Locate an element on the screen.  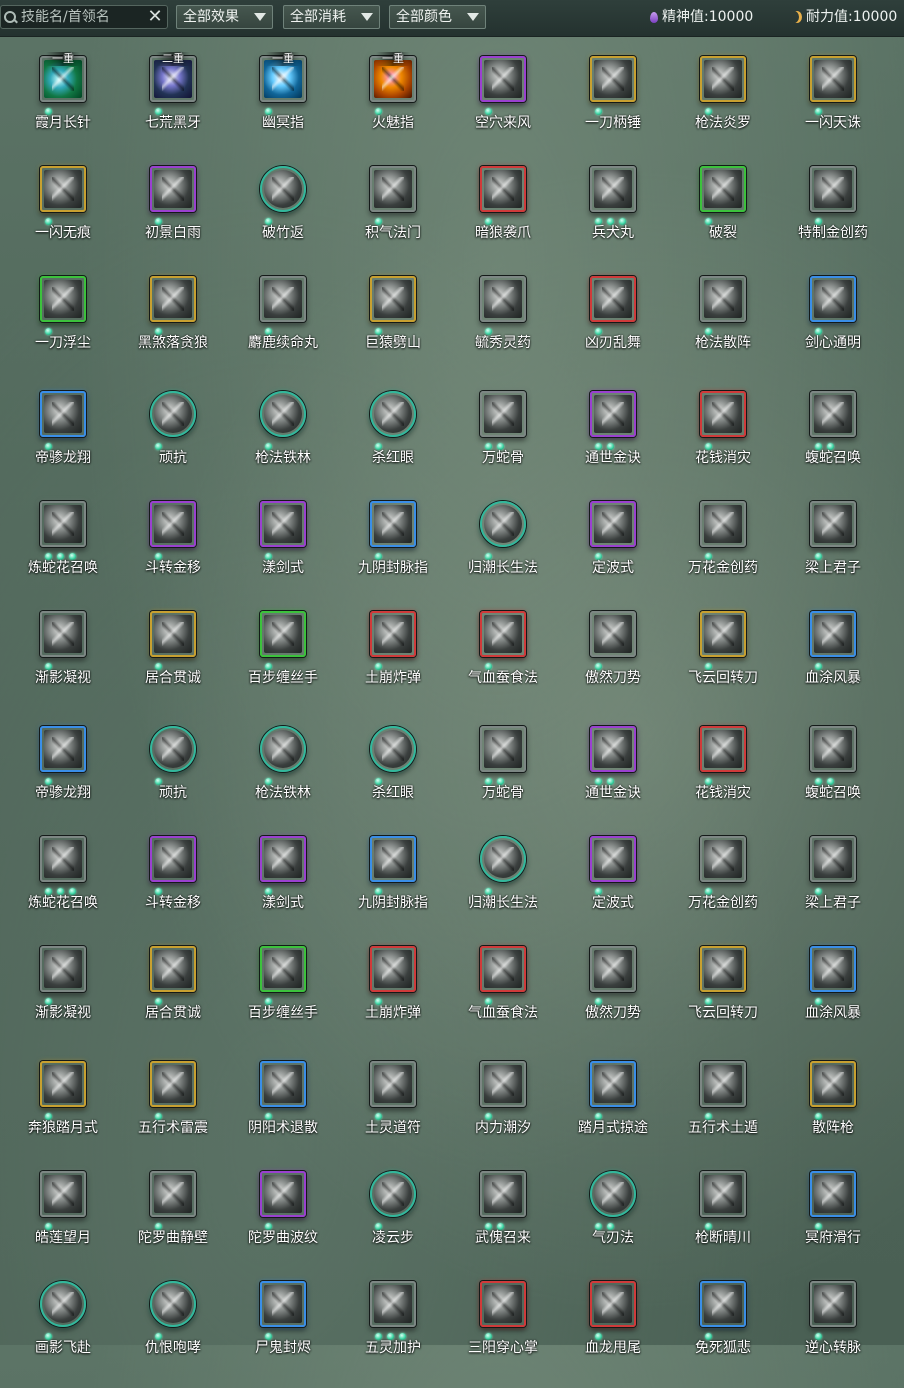
skill-card: 空穴来风 is located at coordinates (503, 103).